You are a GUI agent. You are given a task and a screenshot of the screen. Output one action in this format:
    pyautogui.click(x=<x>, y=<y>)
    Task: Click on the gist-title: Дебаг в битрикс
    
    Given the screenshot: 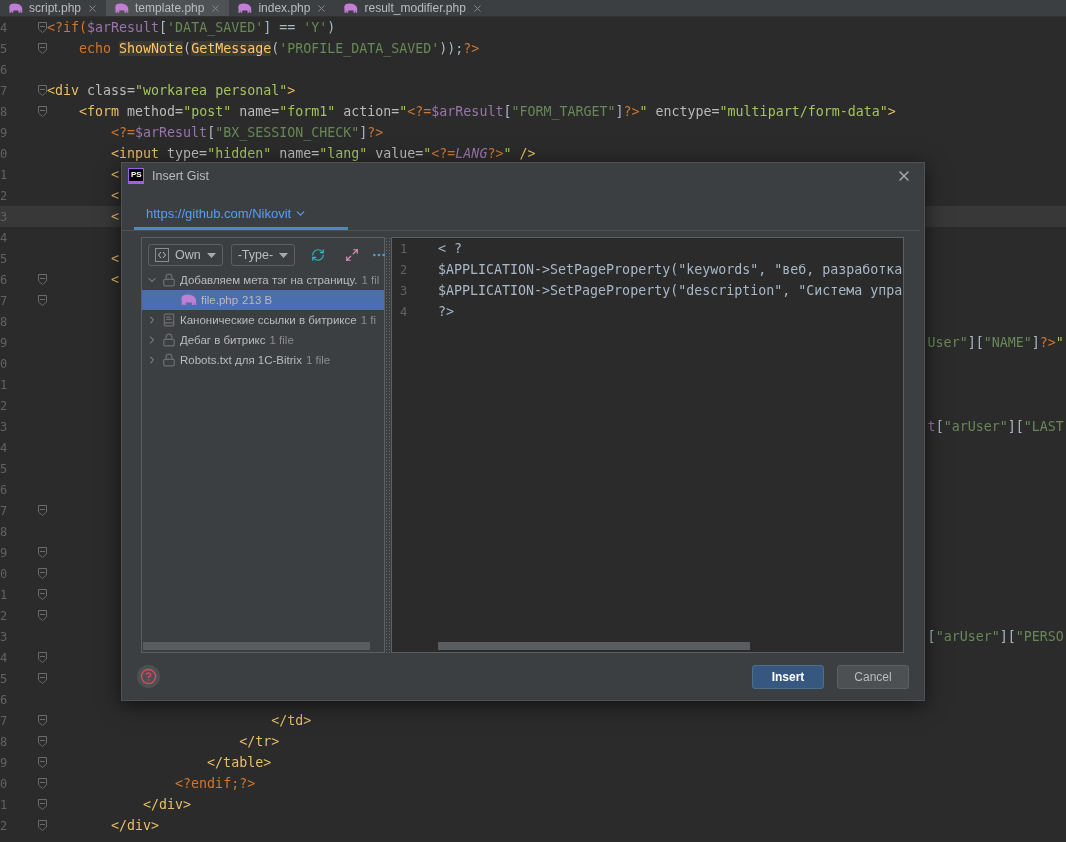 What is the action you would take?
    pyautogui.click(x=223, y=340)
    